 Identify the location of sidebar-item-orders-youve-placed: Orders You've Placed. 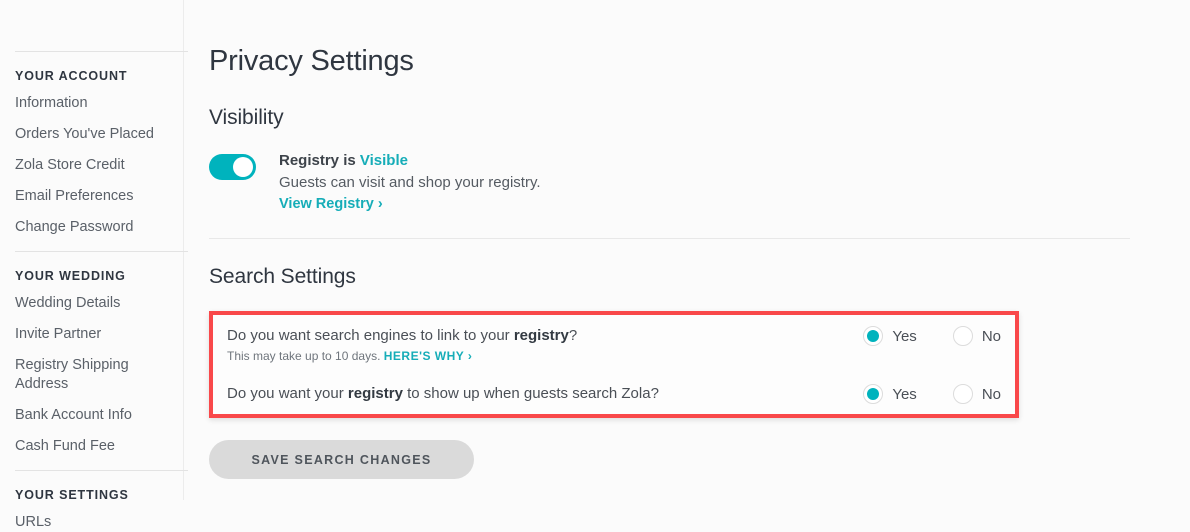
(90, 134).